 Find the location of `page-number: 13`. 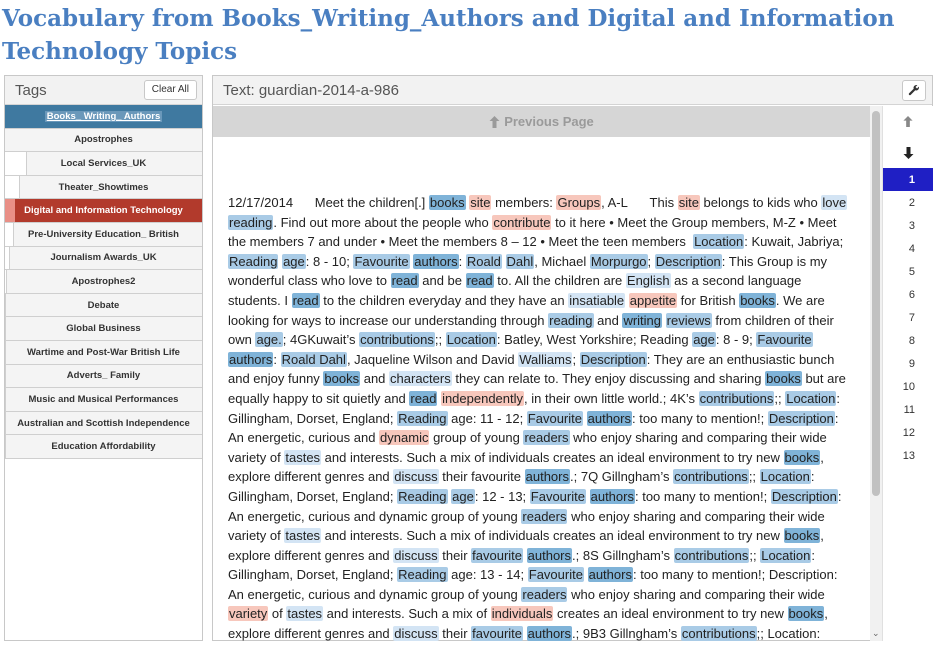

page-number: 13 is located at coordinates (908, 455).